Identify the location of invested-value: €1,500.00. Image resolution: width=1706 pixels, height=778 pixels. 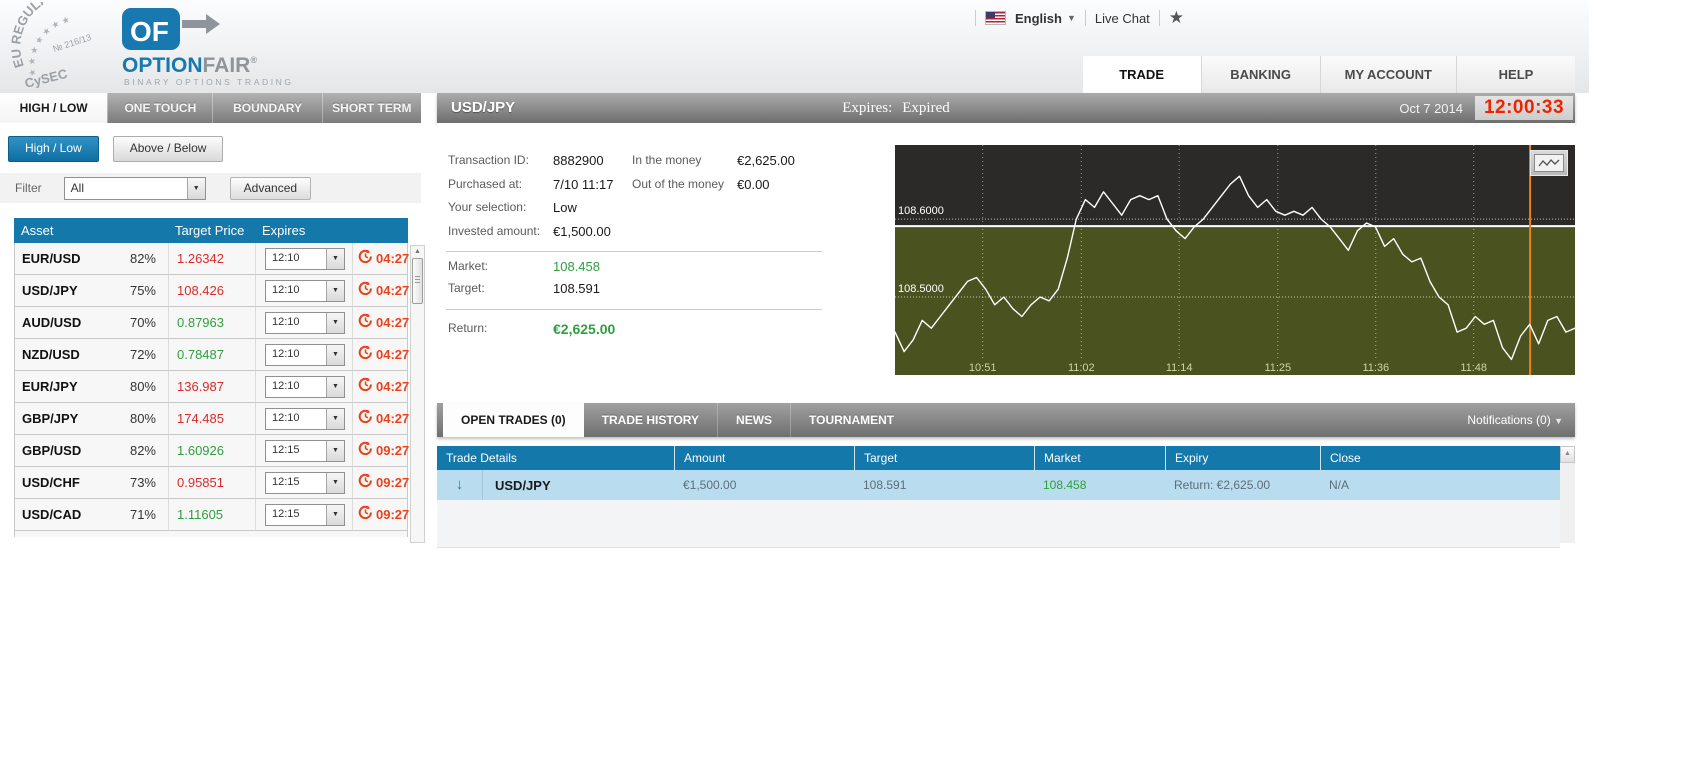
(582, 231).